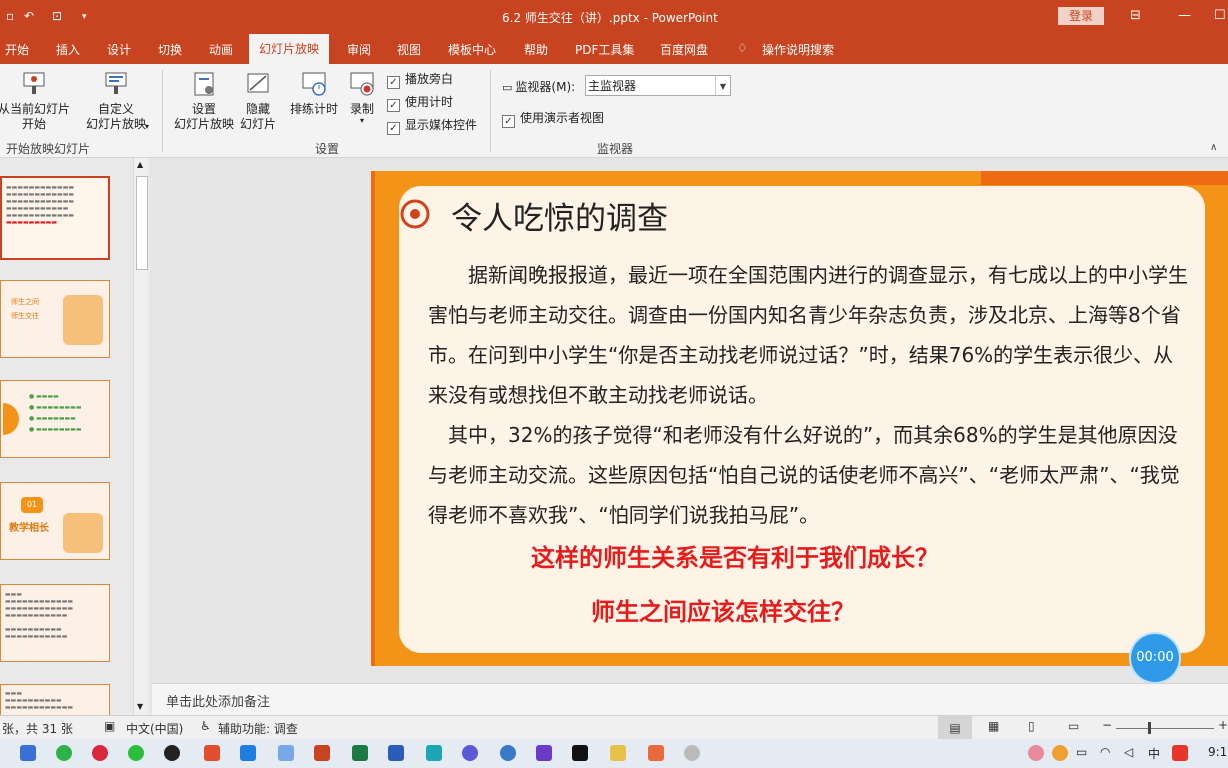 The width and height of the screenshot is (1228, 768). Describe the element at coordinates (55, 319) in the screenshot. I see `slide-thumbnail: 师生之间 师生交往` at that location.